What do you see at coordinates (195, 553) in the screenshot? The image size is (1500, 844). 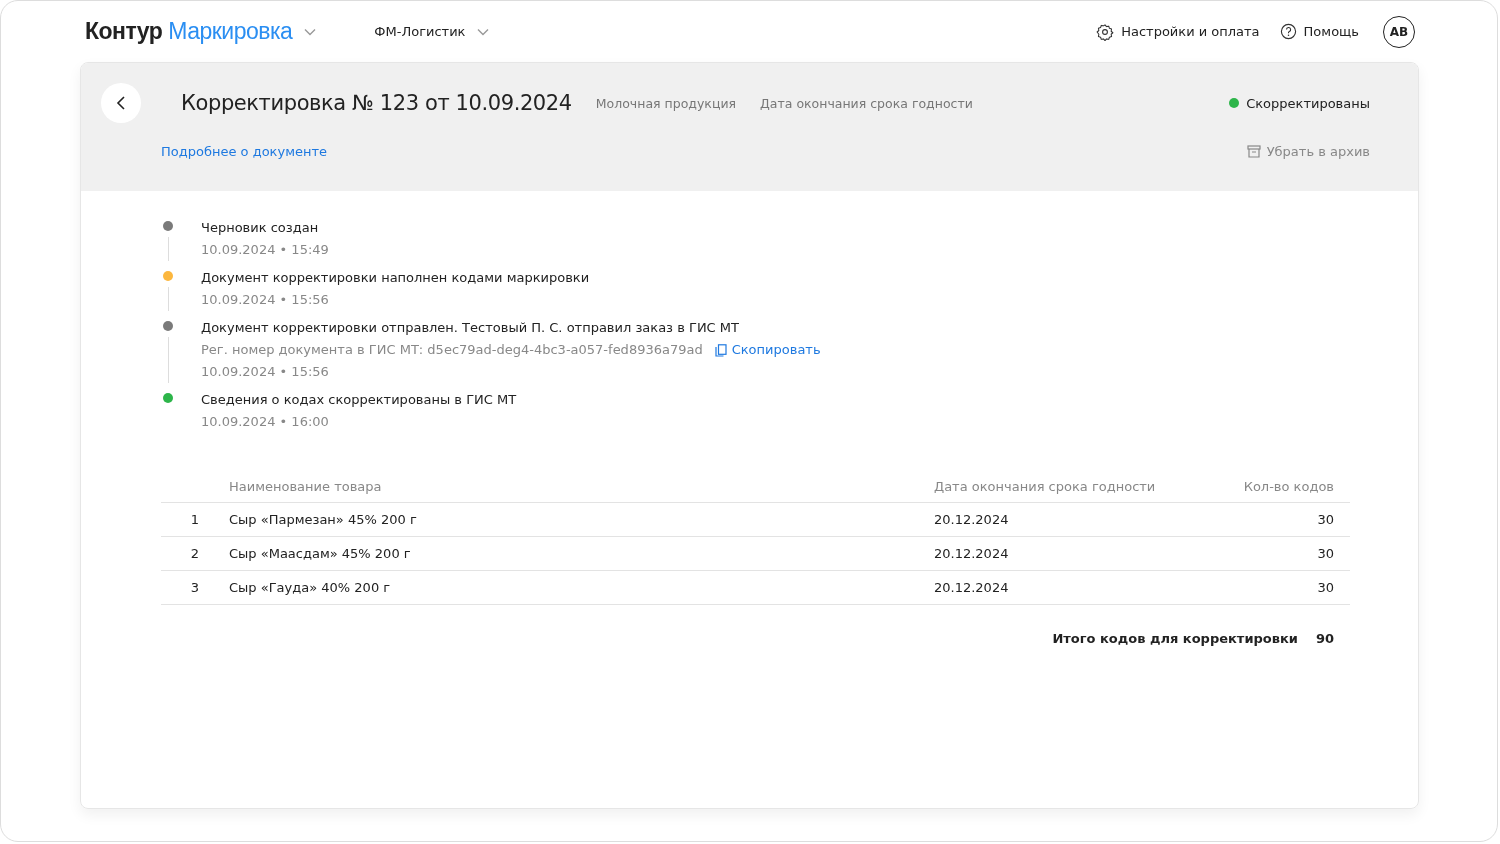 I see `row-number: 2` at bounding box center [195, 553].